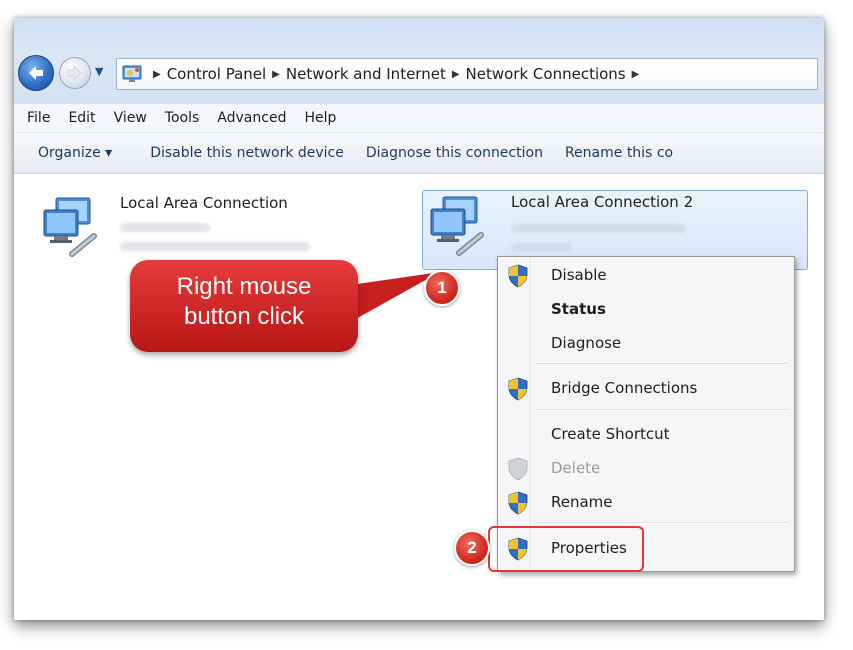 This screenshot has height=650, width=853. What do you see at coordinates (645, 502) in the screenshot?
I see `menu-item-rename: Rename` at bounding box center [645, 502].